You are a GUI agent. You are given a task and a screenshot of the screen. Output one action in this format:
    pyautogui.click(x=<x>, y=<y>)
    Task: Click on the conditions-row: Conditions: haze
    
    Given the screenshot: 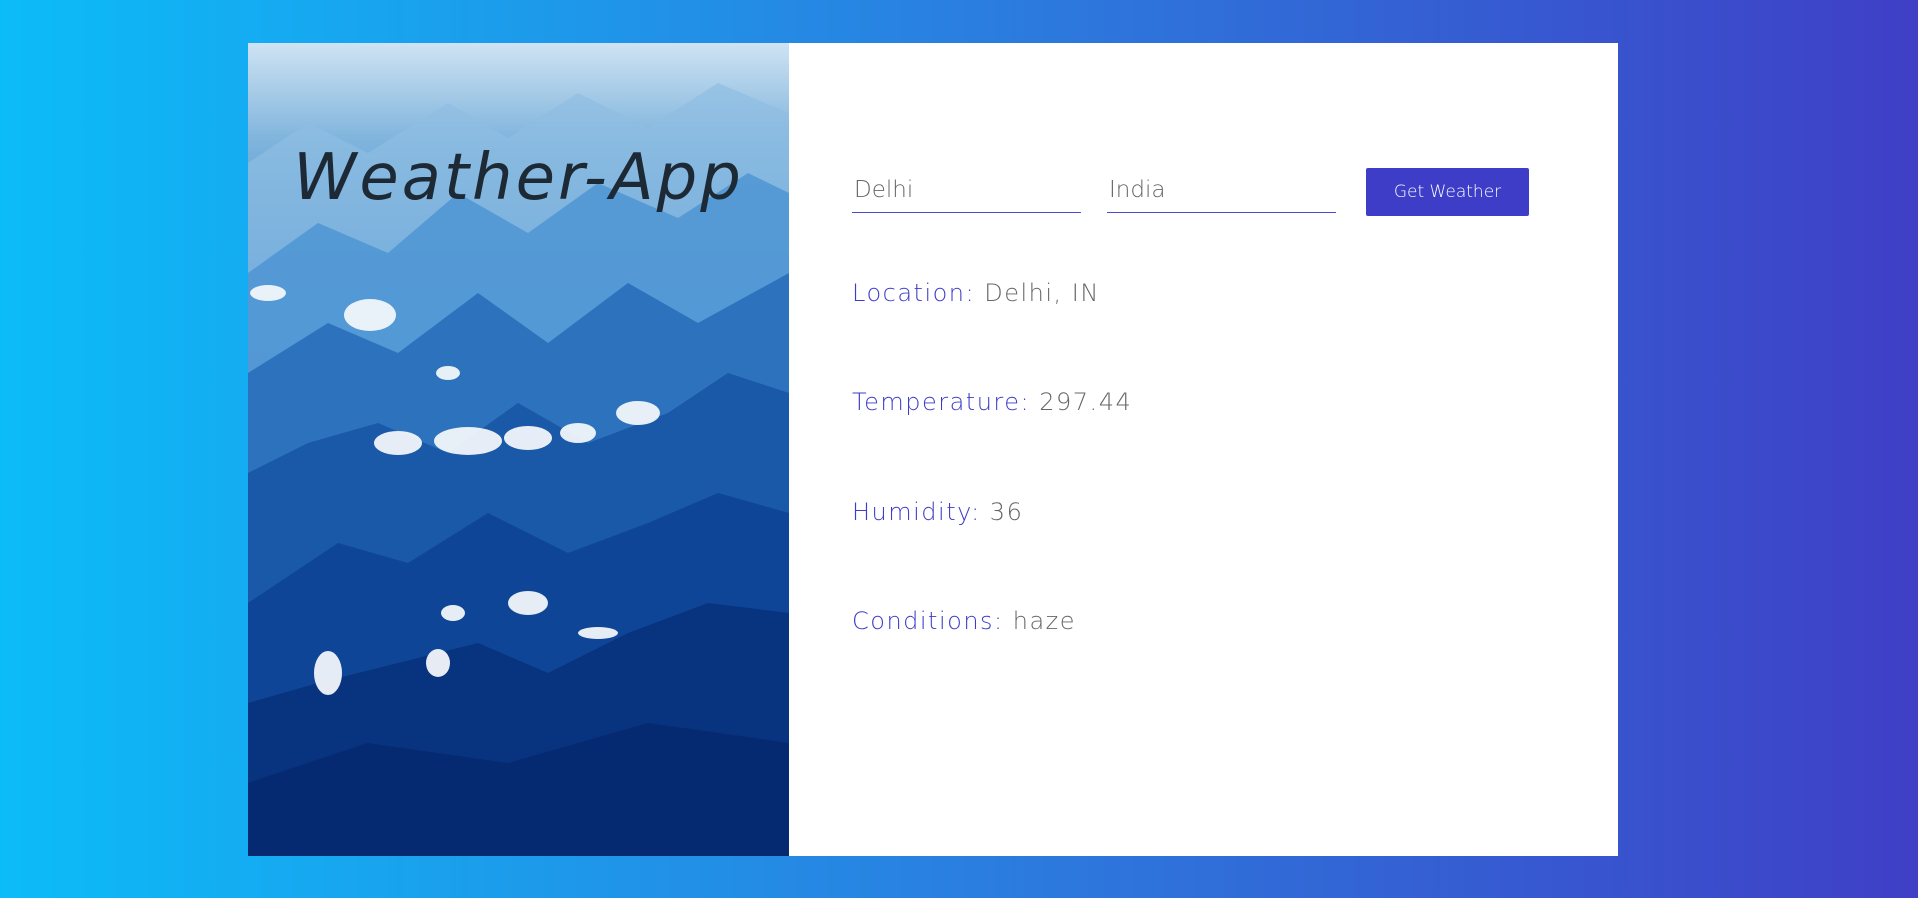 What is the action you would take?
    pyautogui.click(x=964, y=621)
    